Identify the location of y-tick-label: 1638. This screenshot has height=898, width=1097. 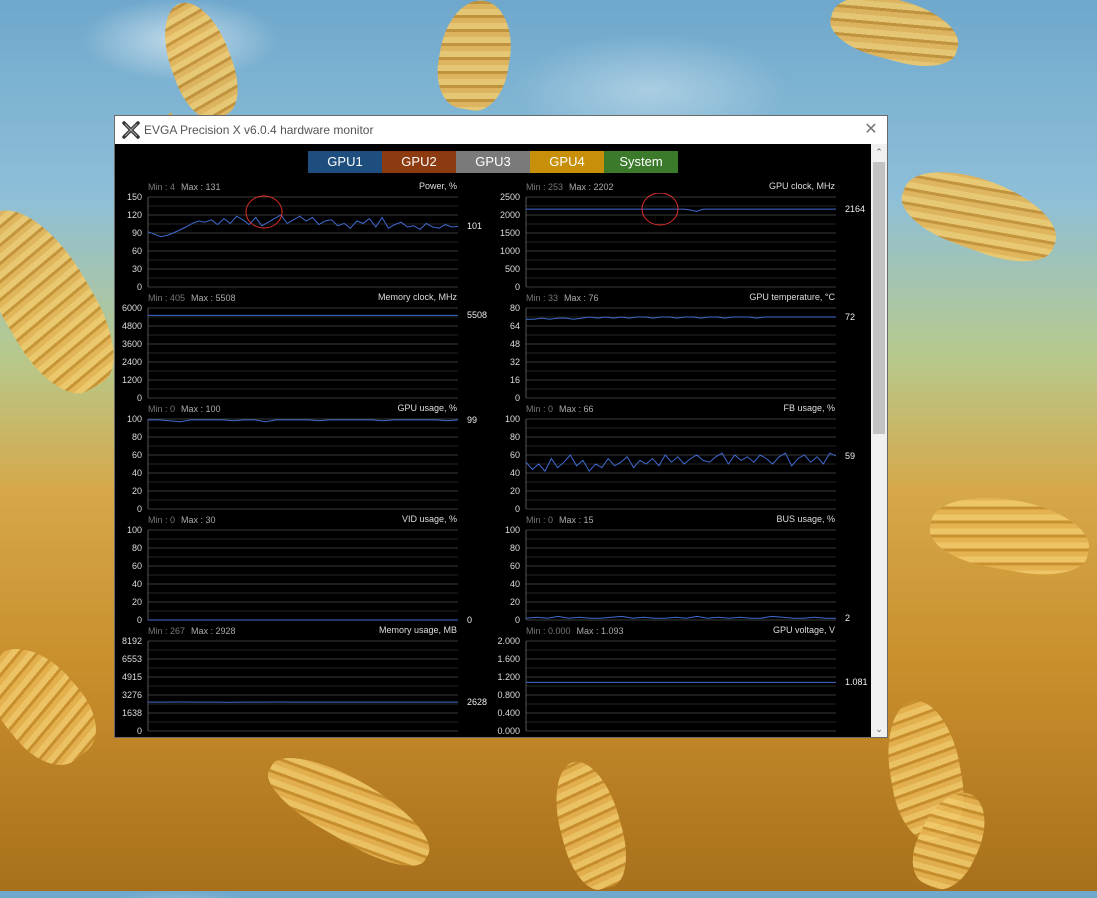
(132, 713).